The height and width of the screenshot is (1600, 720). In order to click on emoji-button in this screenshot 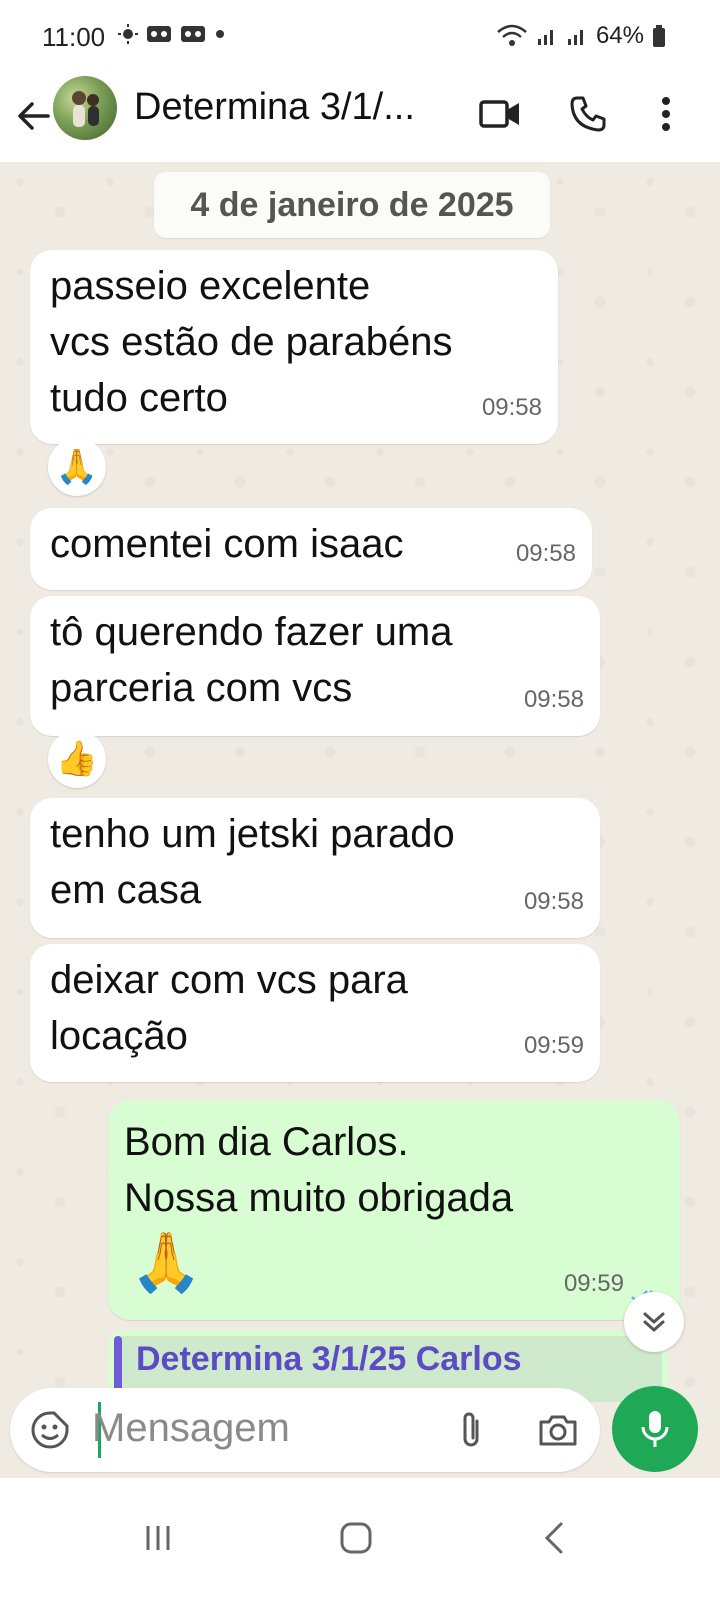, I will do `click(50, 1430)`.